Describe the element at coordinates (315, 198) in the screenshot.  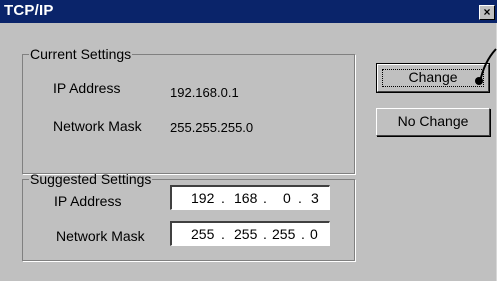
I see `ip-octet: 3` at that location.